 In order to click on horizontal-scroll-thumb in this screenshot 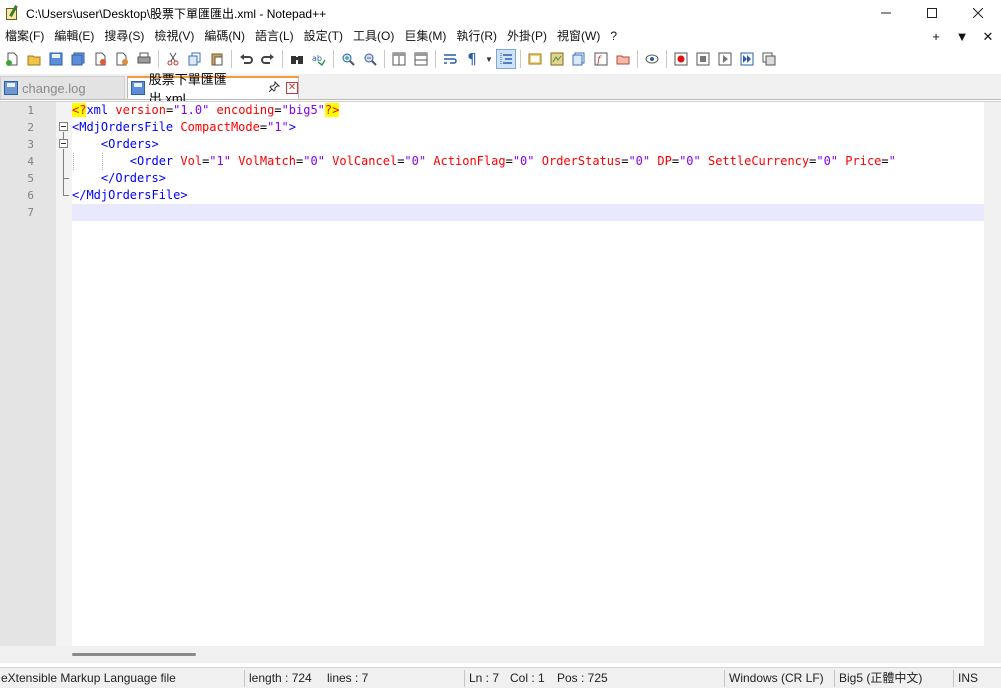, I will do `click(134, 654)`.